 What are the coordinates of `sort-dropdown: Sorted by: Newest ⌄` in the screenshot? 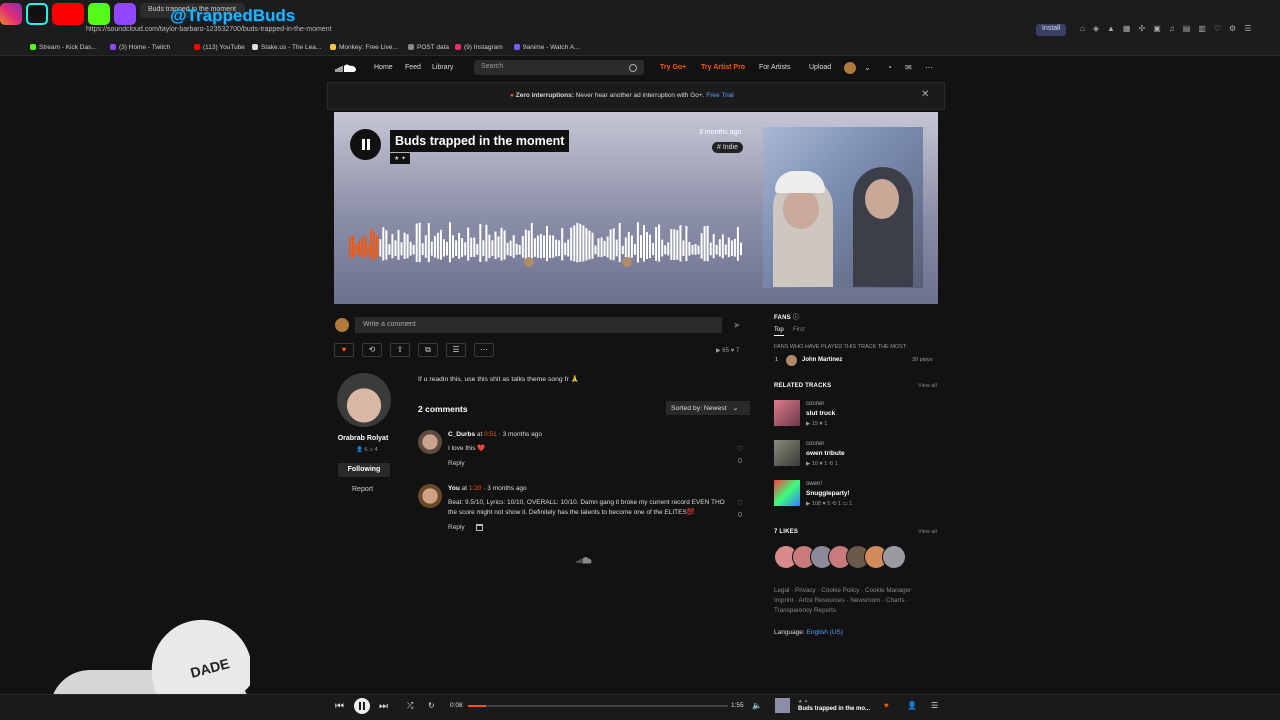 It's located at (708, 408).